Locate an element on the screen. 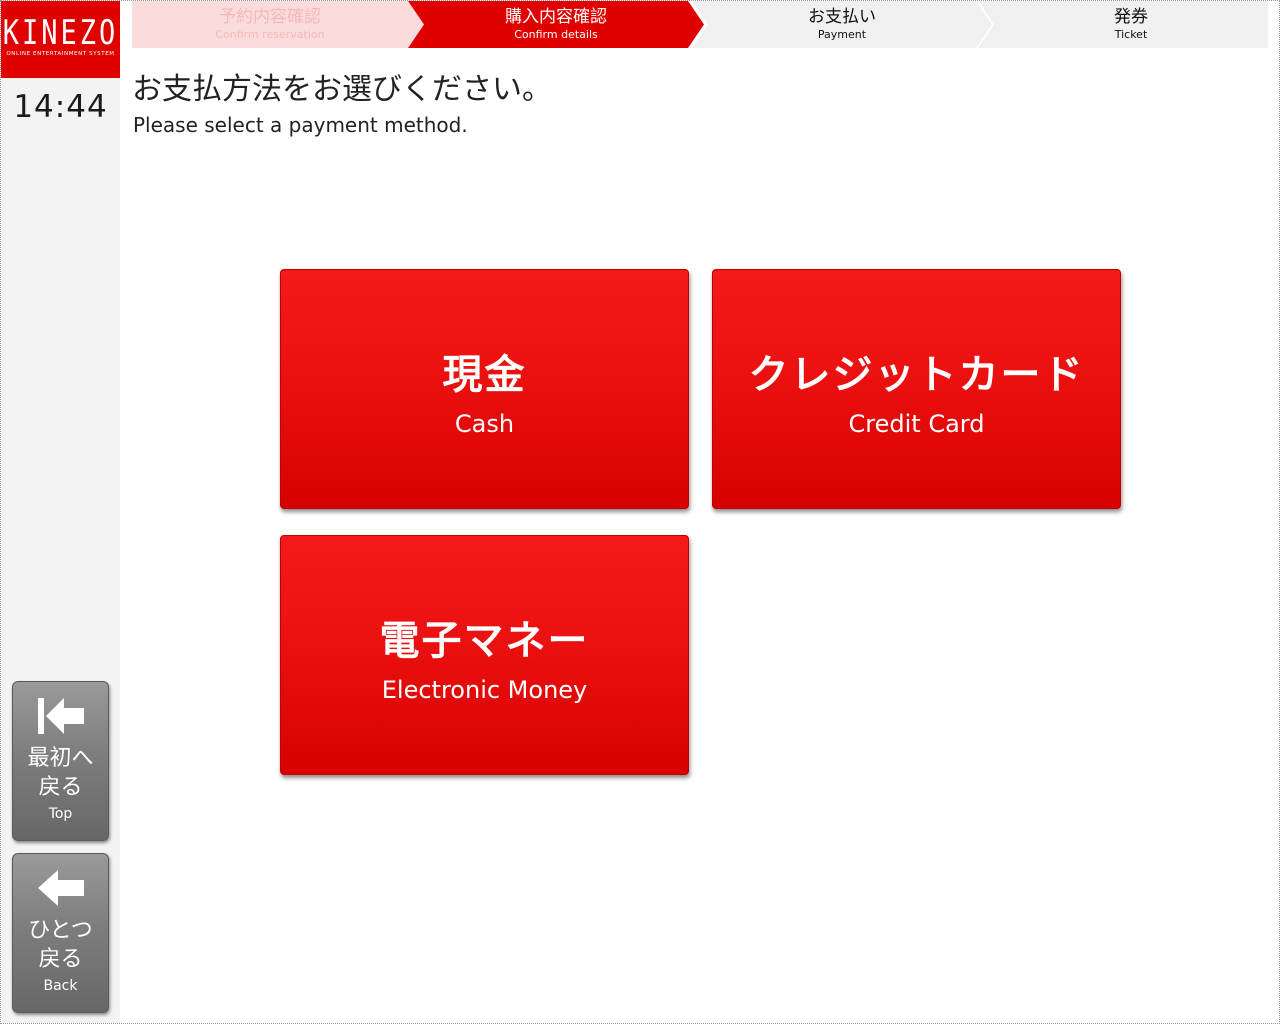 The width and height of the screenshot is (1280, 1024). electronic-money-button: 電子マネー Electronic Money is located at coordinates (484, 655).